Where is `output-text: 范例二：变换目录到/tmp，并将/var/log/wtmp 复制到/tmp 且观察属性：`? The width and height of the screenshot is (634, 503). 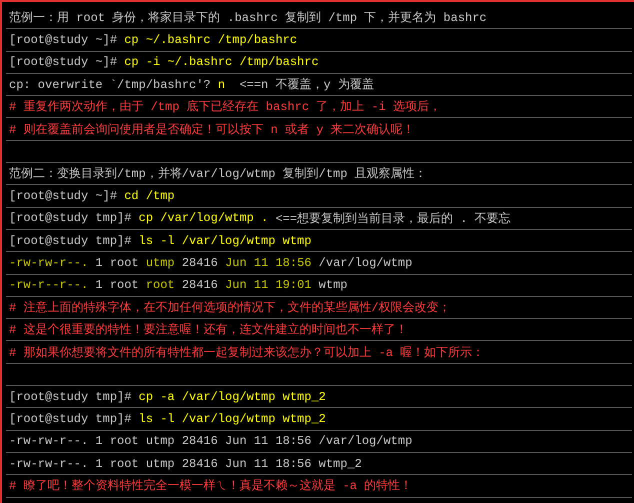
output-text: 范例二：变换目录到/tmp，并将/var/log/wtmp 复制到/tmp 且观察属性： is located at coordinates (218, 174).